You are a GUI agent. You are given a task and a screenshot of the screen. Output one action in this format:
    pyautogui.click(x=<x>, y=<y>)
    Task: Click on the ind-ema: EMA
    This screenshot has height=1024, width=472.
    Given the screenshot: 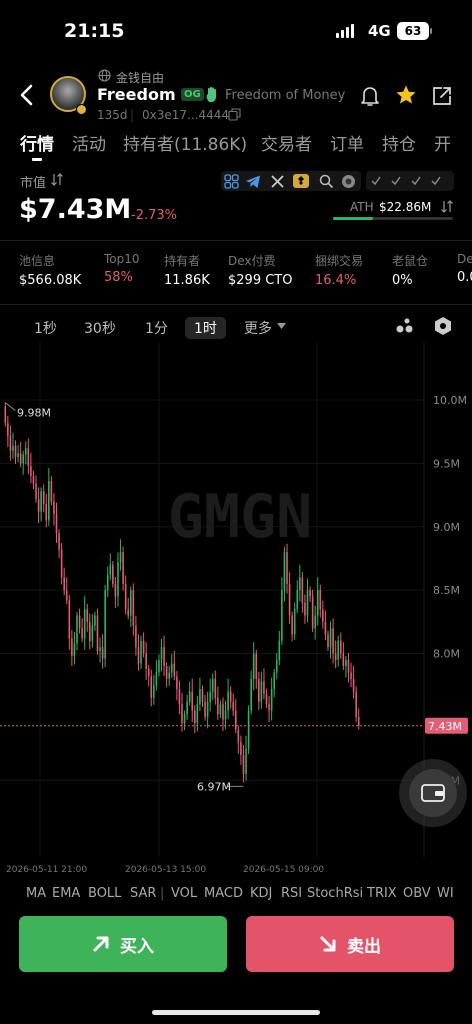 What is the action you would take?
    pyautogui.click(x=66, y=893)
    